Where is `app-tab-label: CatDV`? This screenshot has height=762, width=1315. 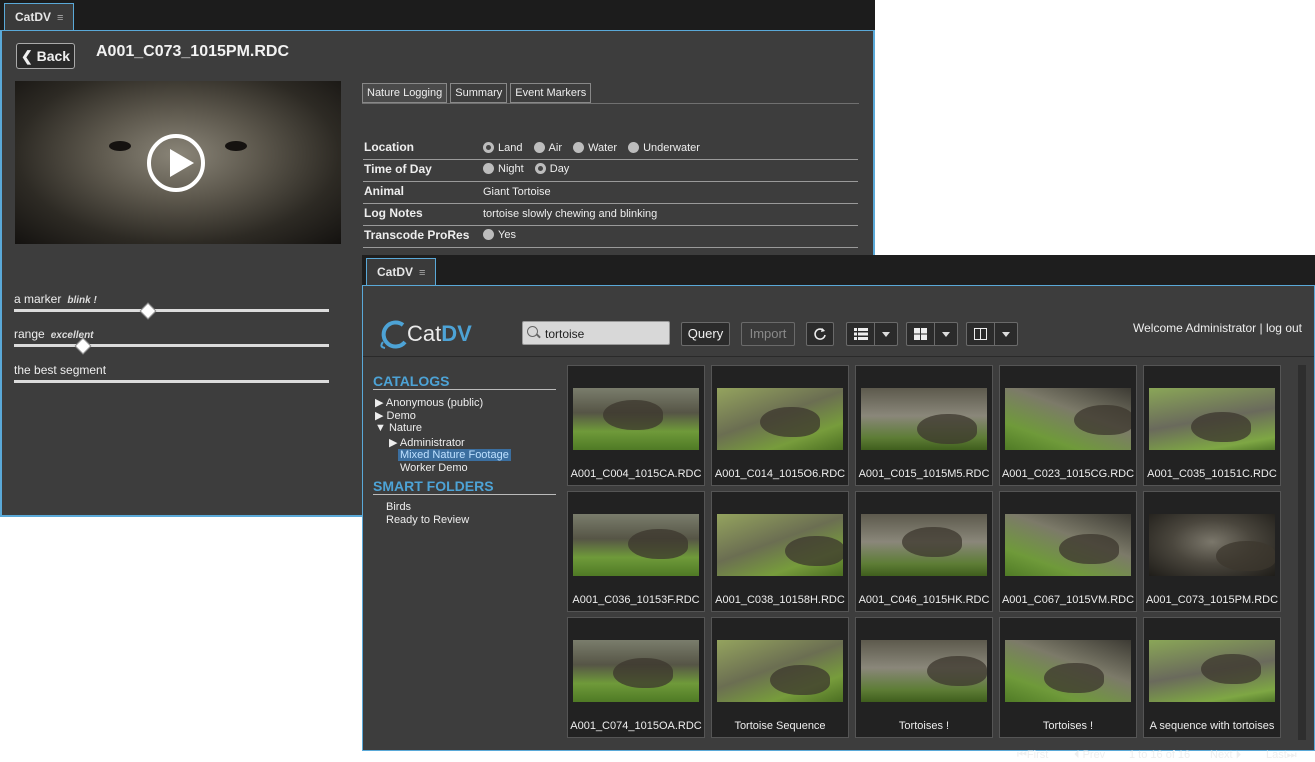
app-tab-label: CatDV is located at coordinates (33, 17).